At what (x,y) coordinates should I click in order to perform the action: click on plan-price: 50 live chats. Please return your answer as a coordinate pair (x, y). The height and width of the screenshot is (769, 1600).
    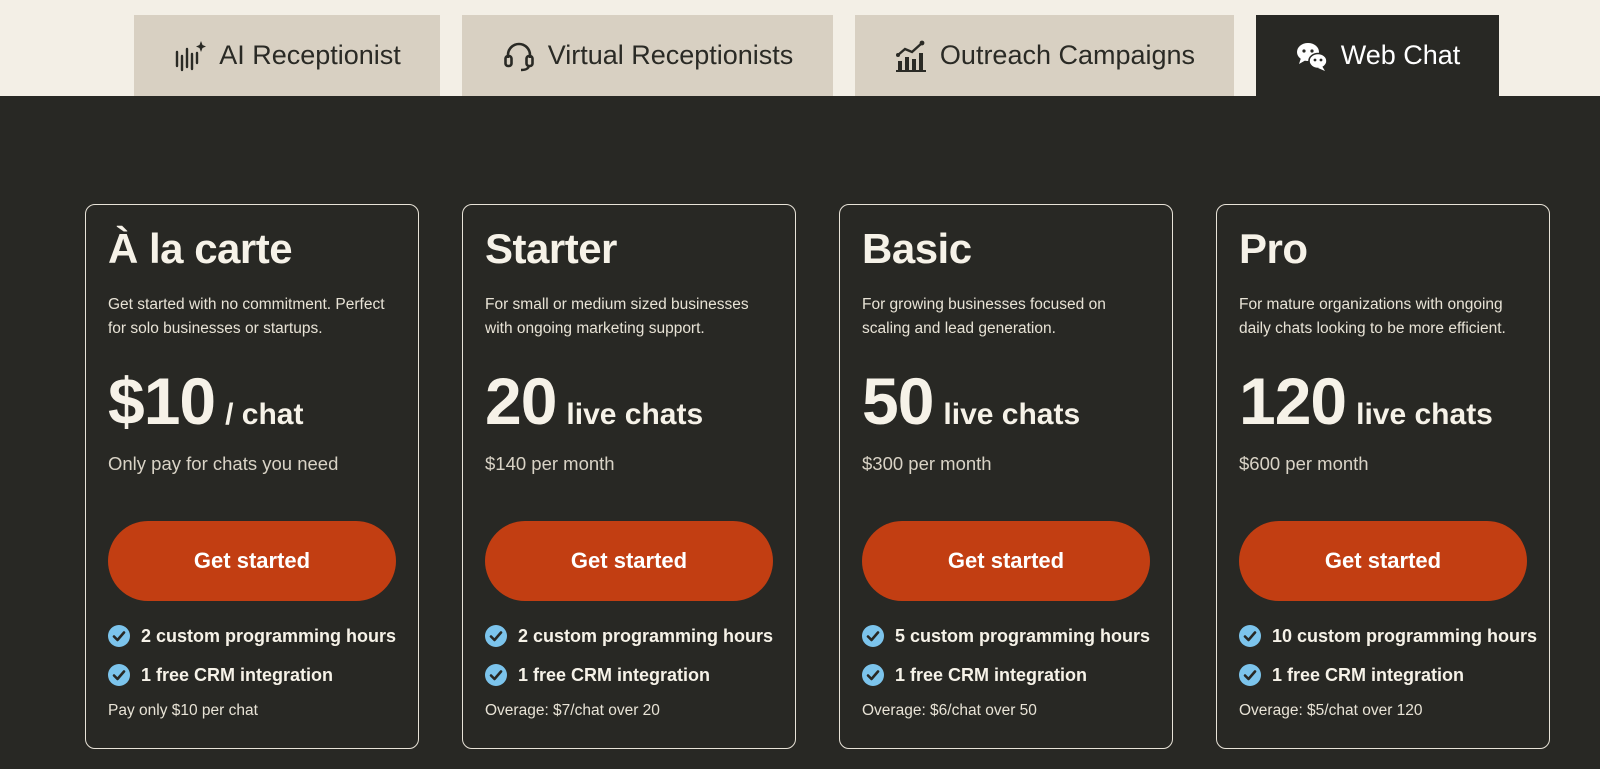
    Looking at the image, I should click on (971, 401).